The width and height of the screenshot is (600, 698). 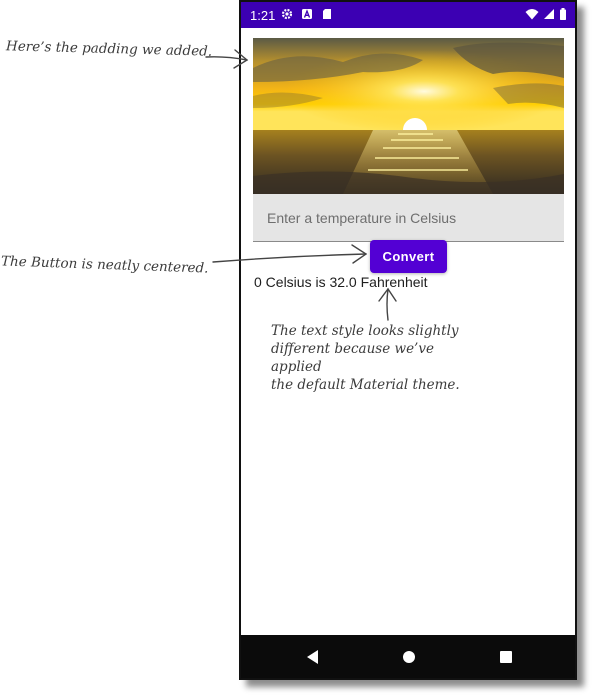 I want to click on a-notification-icon, so click(x=307, y=14).